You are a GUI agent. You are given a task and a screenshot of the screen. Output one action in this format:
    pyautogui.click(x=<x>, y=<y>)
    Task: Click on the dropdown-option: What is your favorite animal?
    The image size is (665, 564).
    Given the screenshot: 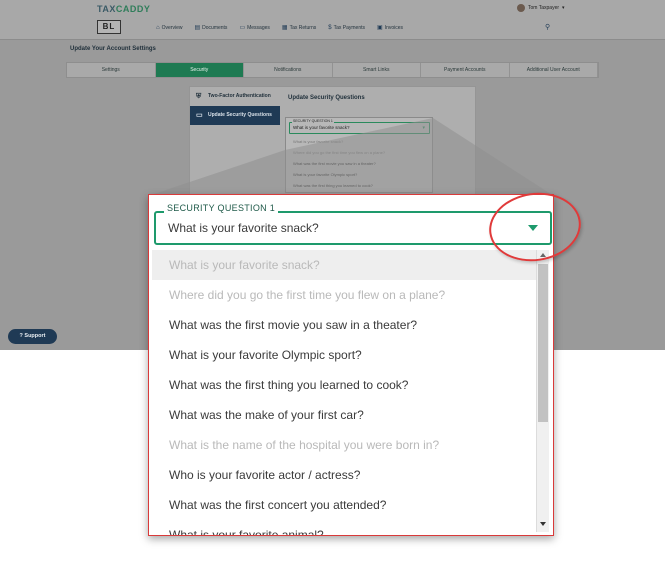 What is the action you would take?
    pyautogui.click(x=344, y=527)
    